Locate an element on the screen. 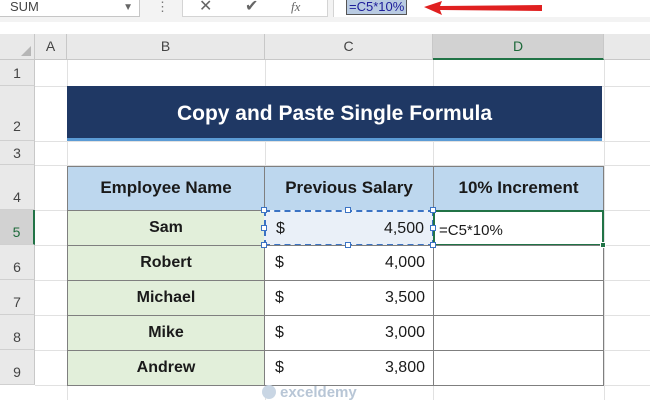 The width and height of the screenshot is (650, 401). salary-value: 3,800 is located at coordinates (404, 367).